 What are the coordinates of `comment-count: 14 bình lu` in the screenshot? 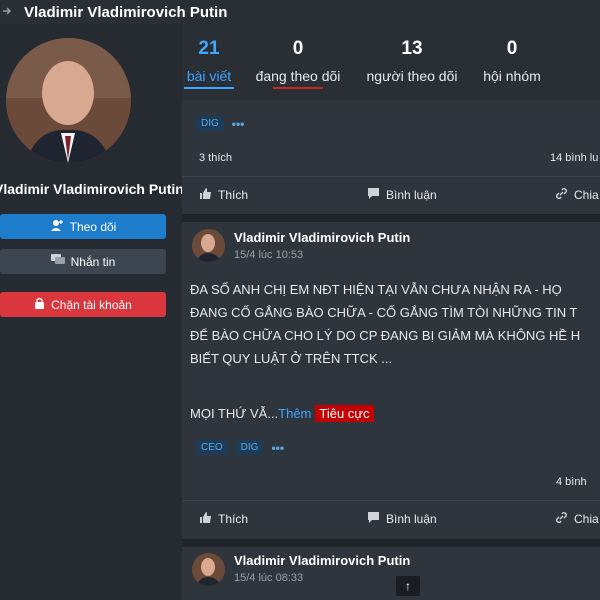 It's located at (575, 158).